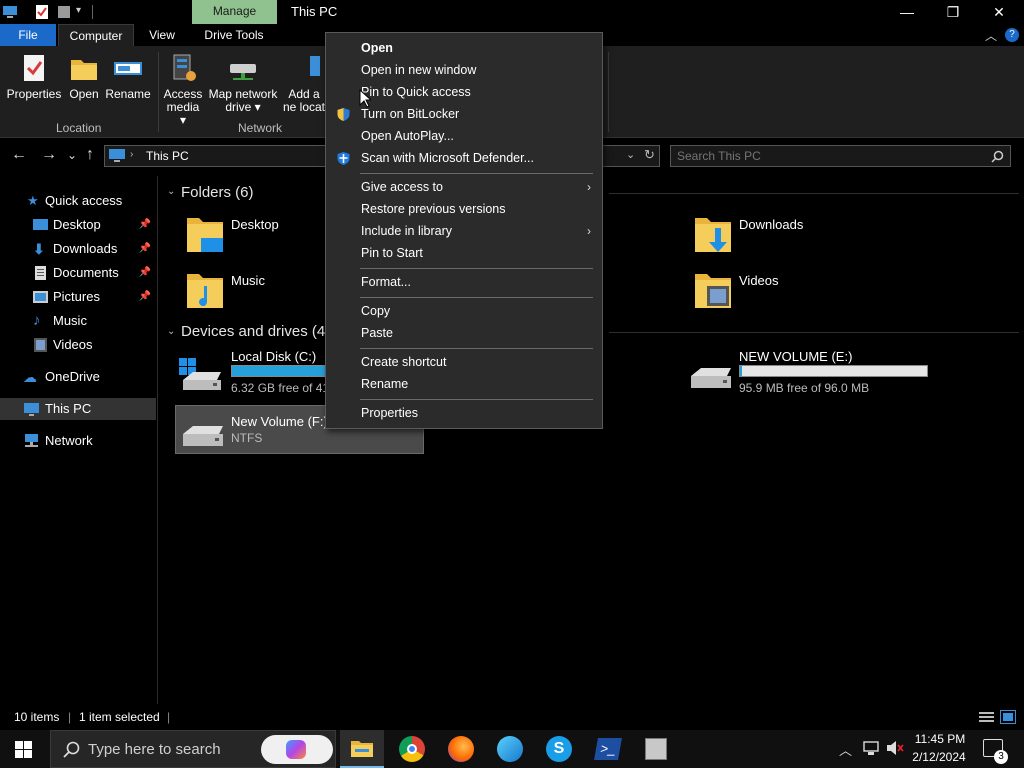  Describe the element at coordinates (559, 749) in the screenshot. I see `skype-icon: S` at that location.